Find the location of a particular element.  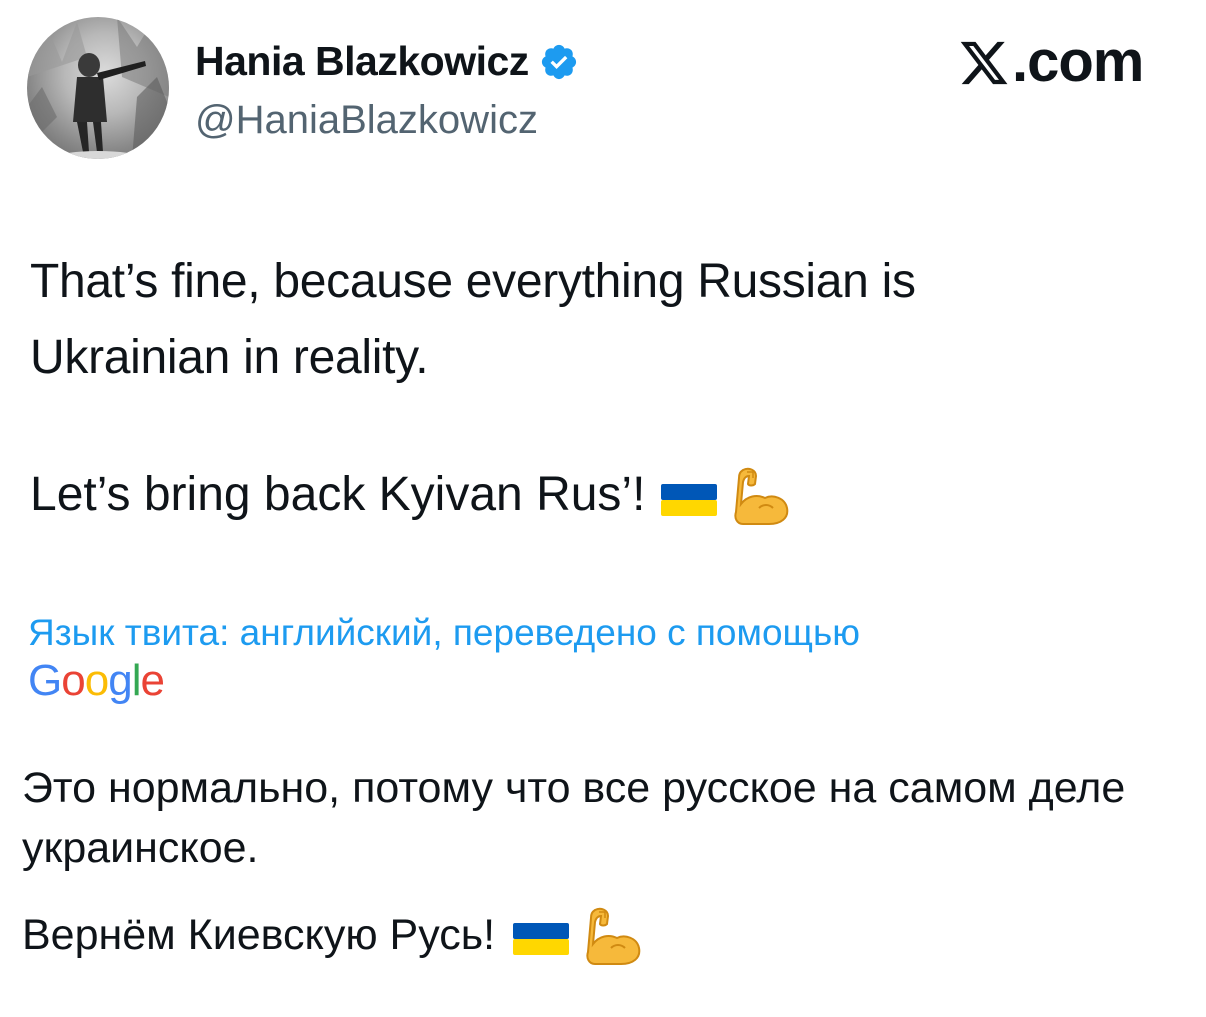

avatar is located at coordinates (98, 88).